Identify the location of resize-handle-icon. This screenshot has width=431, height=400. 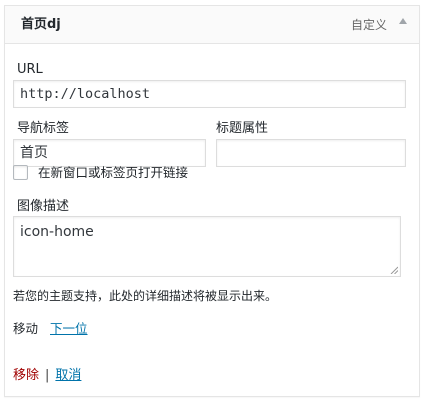
(394, 270).